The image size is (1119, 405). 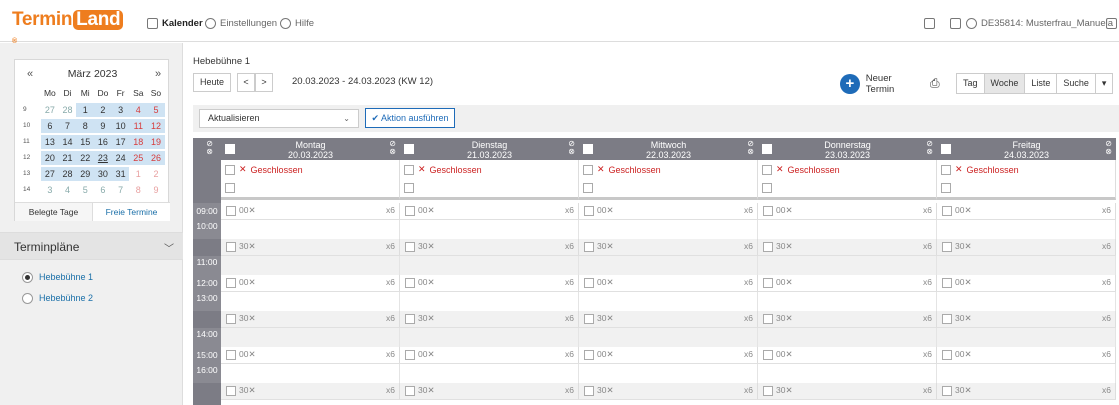 I want to click on new-appointment-button: + Neuer Termin, so click(x=881, y=84).